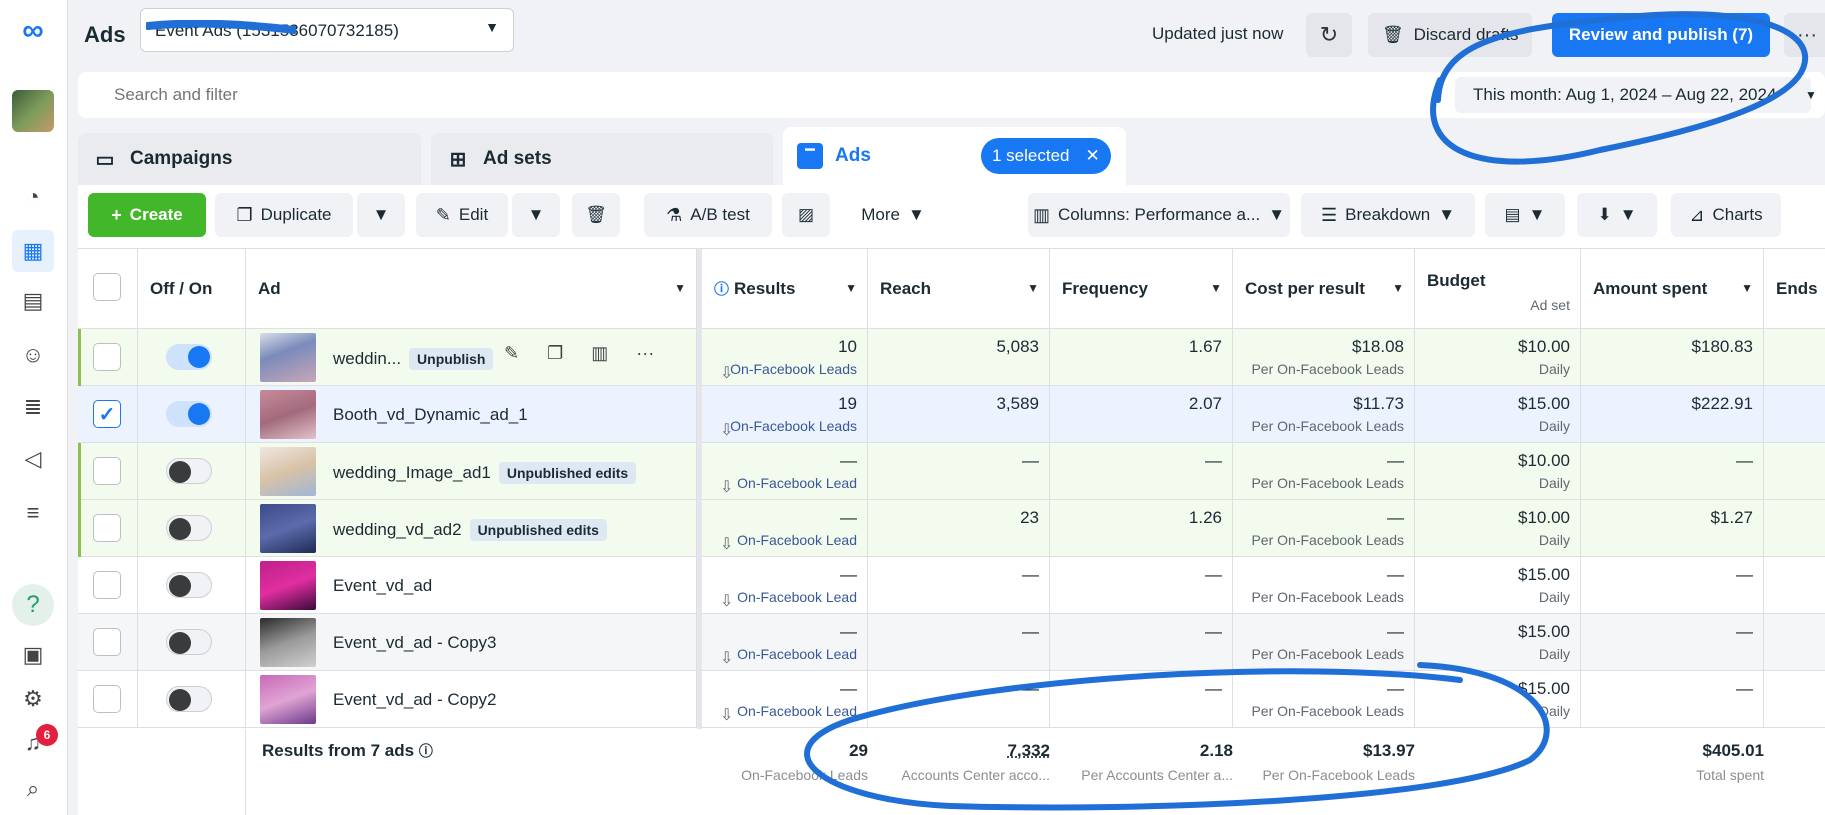 The image size is (1825, 815). I want to click on edit-button: ✎ Edit, so click(462, 215).